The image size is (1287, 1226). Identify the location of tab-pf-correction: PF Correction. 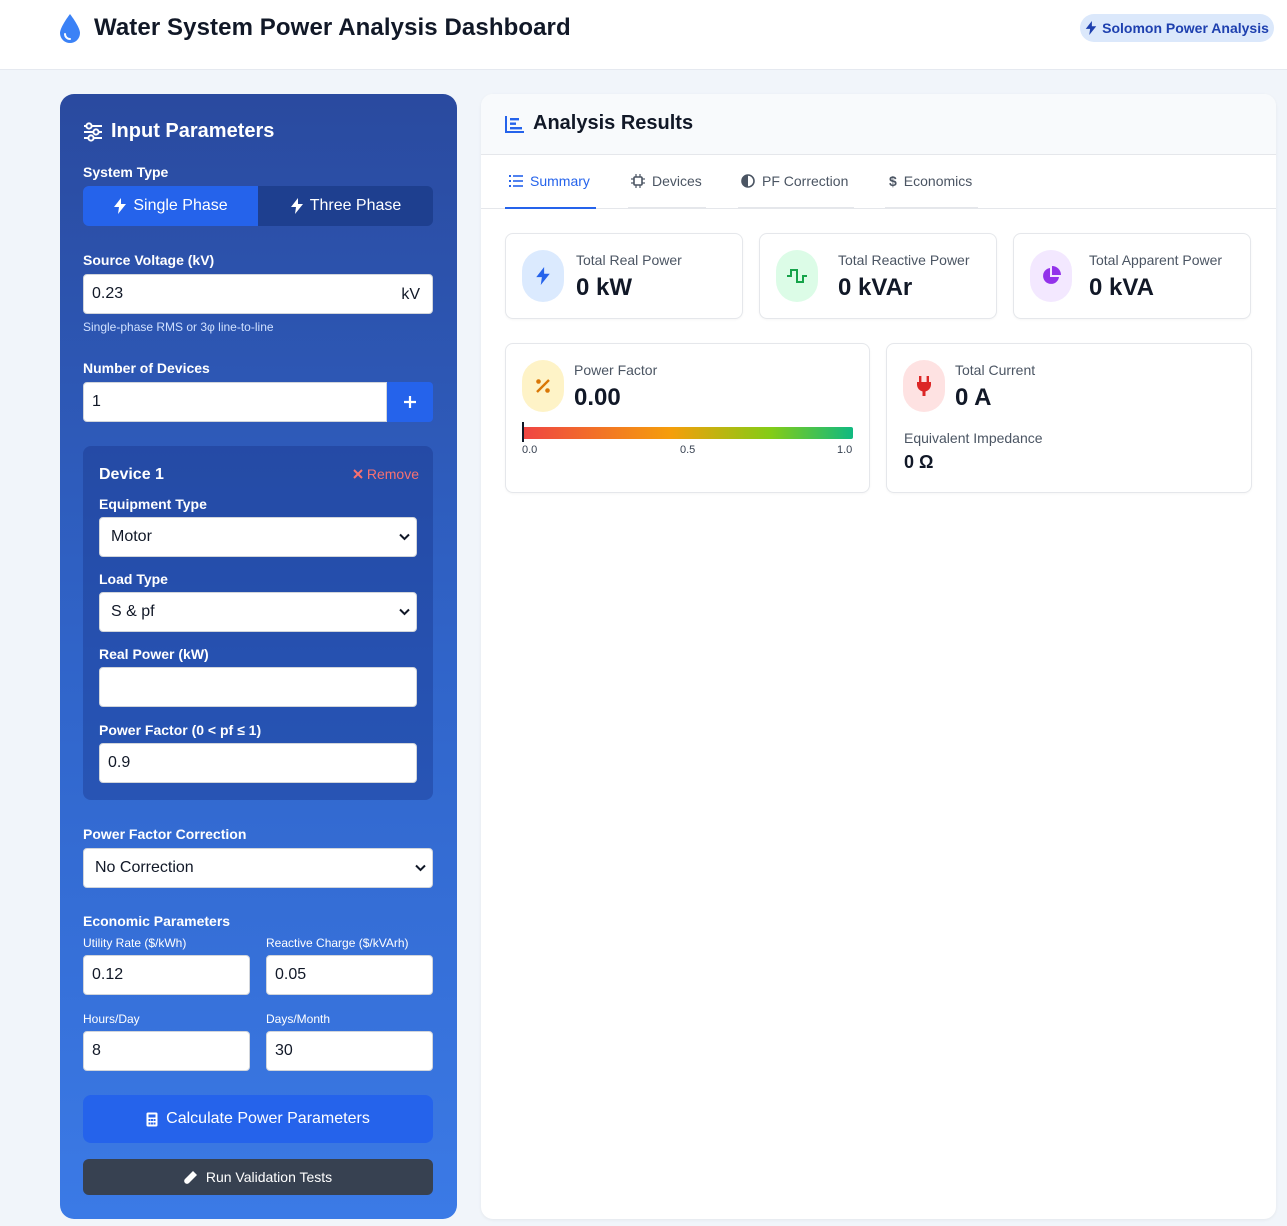
(796, 182).